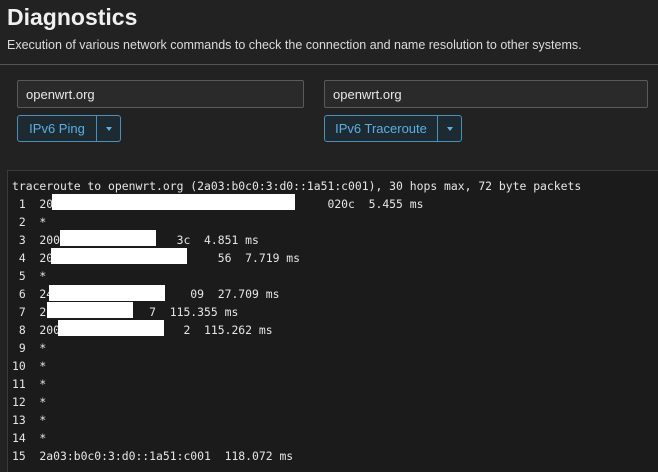 The height and width of the screenshot is (472, 658). Describe the element at coordinates (29, 276) in the screenshot. I see `output-line: 5 *` at that location.